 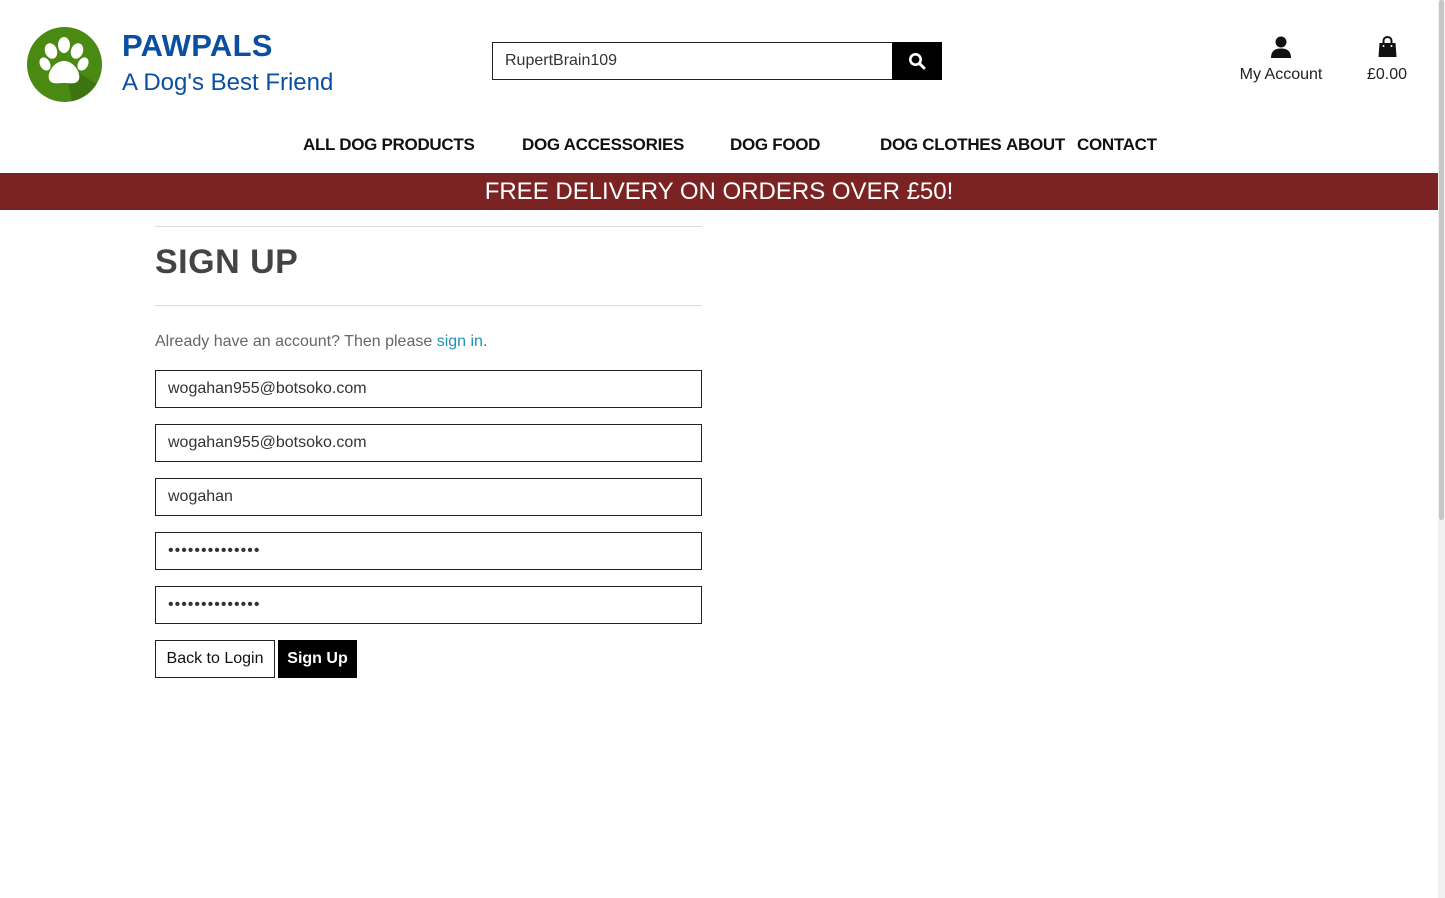 What do you see at coordinates (460, 341) in the screenshot?
I see `sign-in-link: sign in` at bounding box center [460, 341].